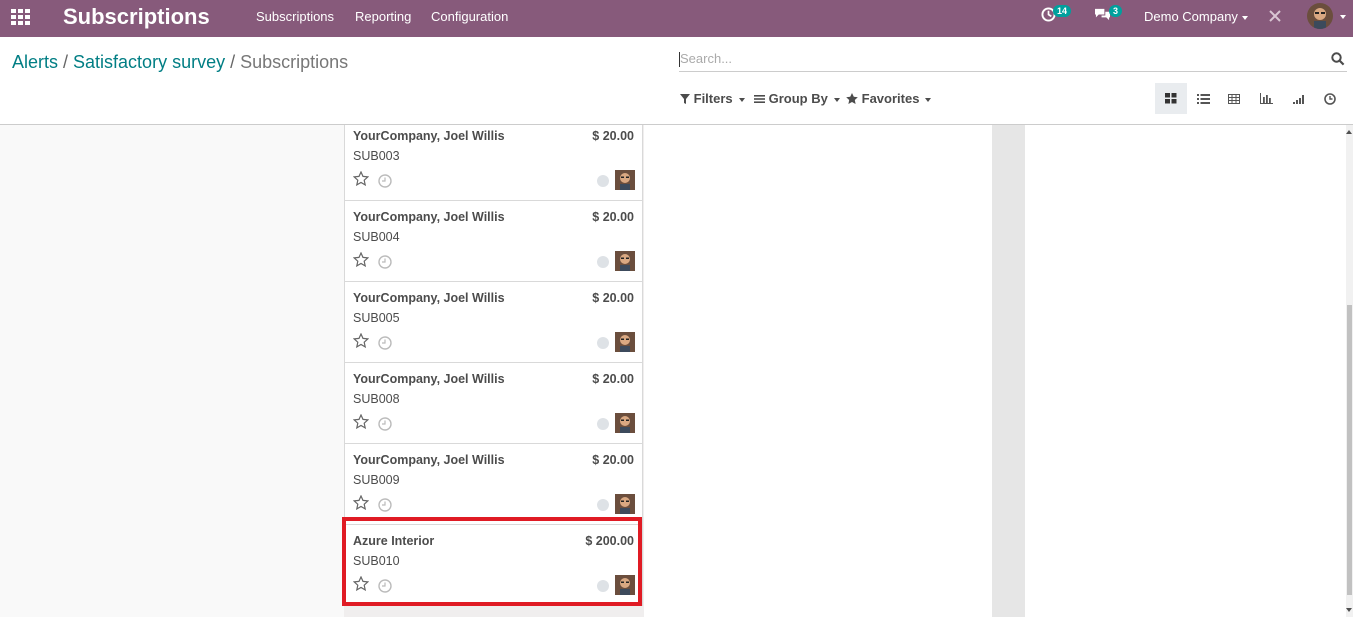  What do you see at coordinates (493, 241) in the screenshot?
I see `kanban-card: YourCompany, Joel Willis $ 20.00 SUB004` at bounding box center [493, 241].